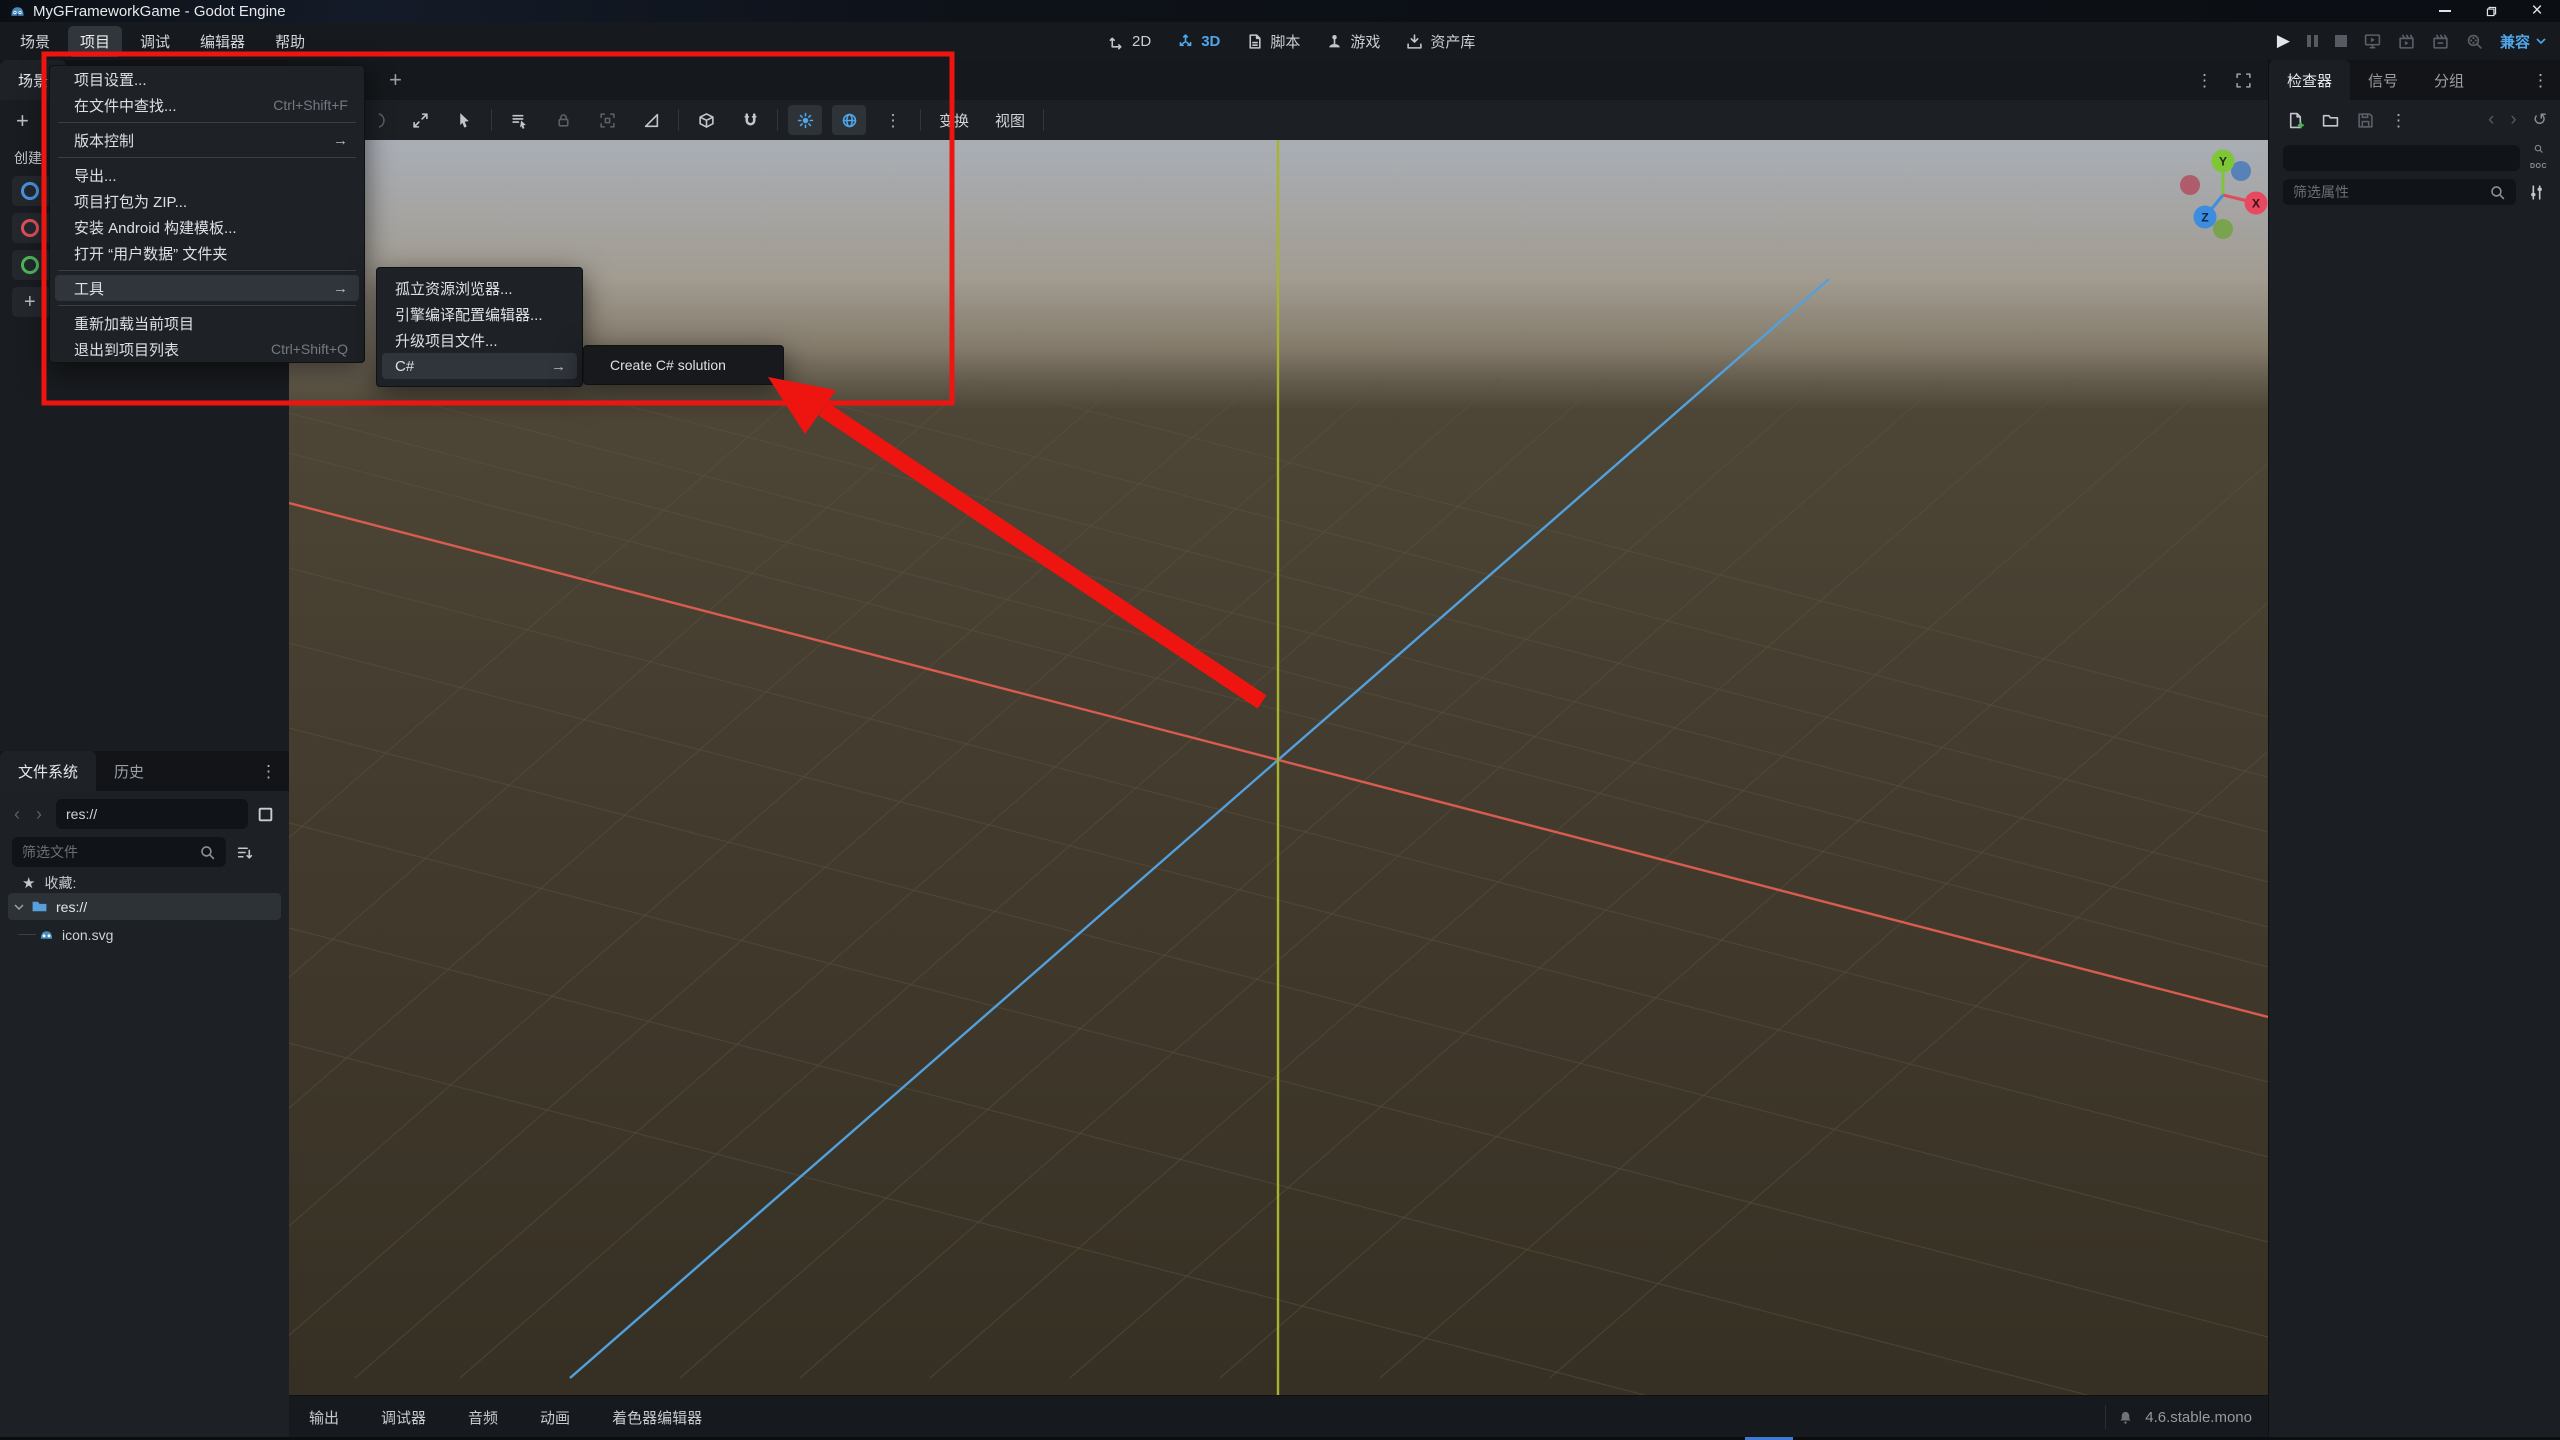  Describe the element at coordinates (2398, 120) in the screenshot. I see `resource-options-icon: ⋮` at that location.